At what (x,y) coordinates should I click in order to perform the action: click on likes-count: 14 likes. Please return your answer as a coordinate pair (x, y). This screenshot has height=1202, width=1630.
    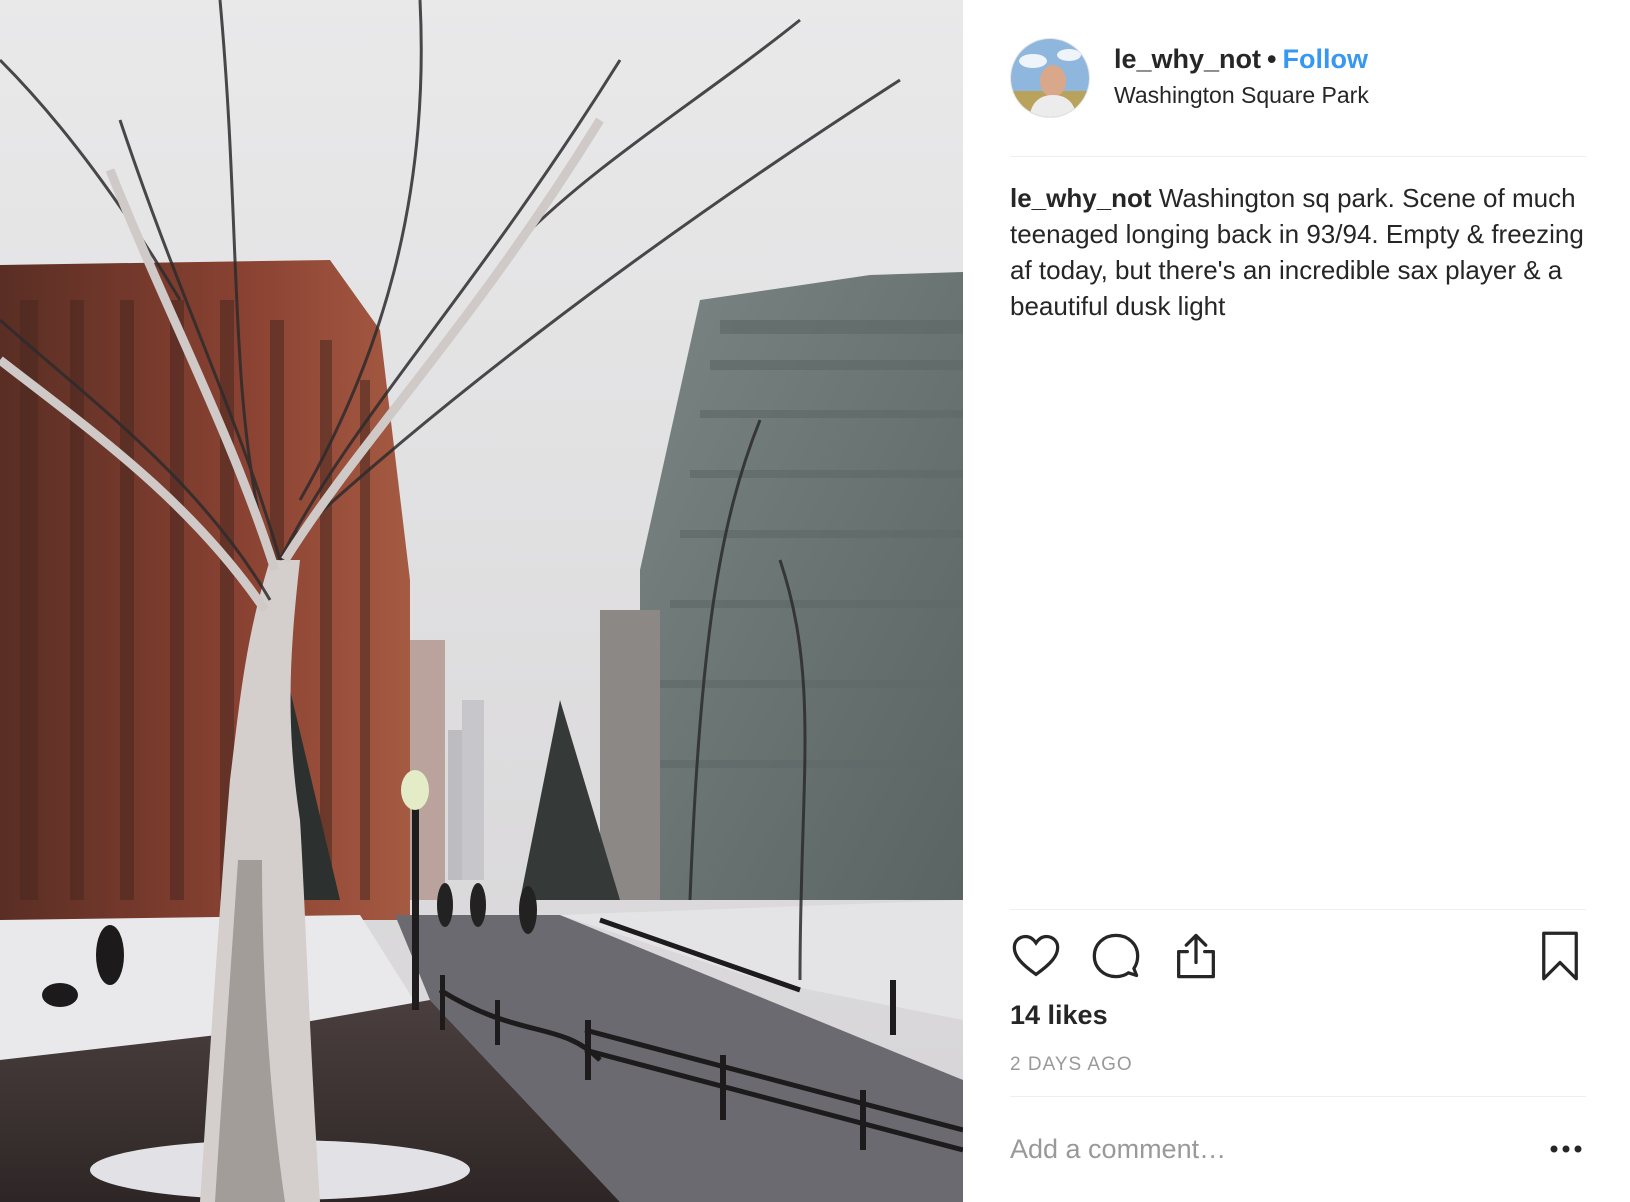
    Looking at the image, I should click on (1059, 1015).